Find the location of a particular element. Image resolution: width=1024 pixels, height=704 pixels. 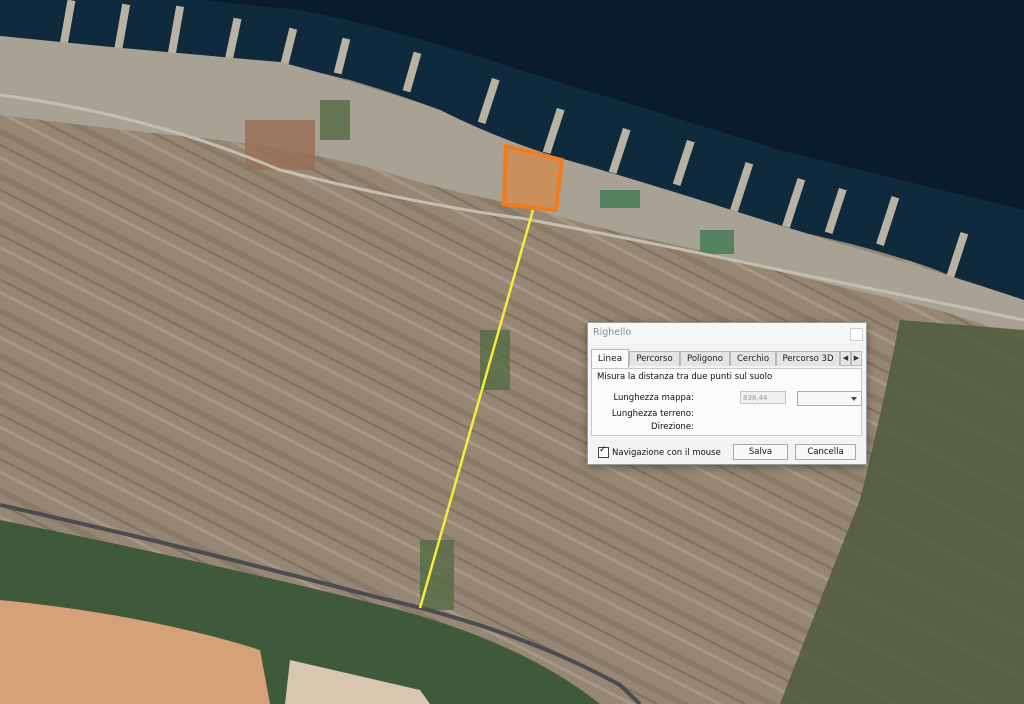

mouse-nav-row: Navigazione con il mouse is located at coordinates (659, 451).